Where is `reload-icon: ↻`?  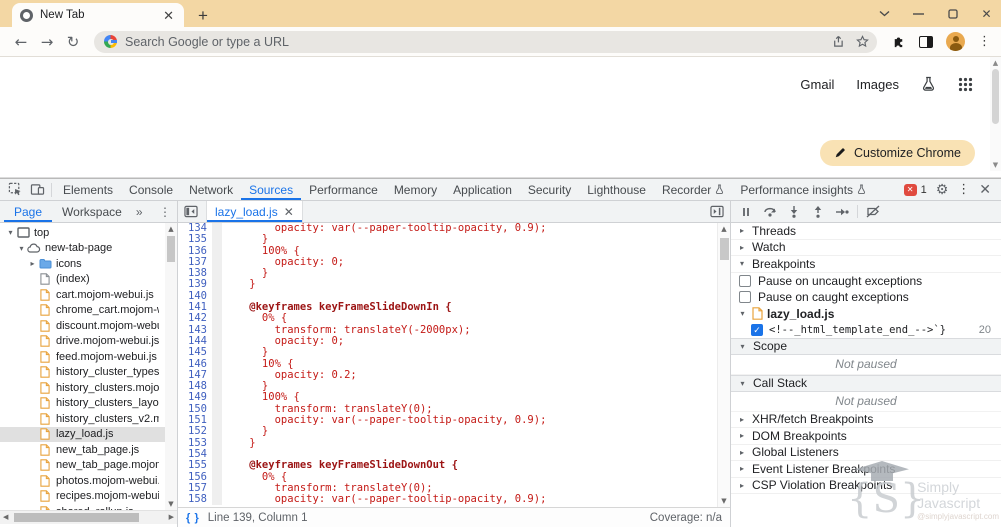
reload-icon: ↻ is located at coordinates (73, 42).